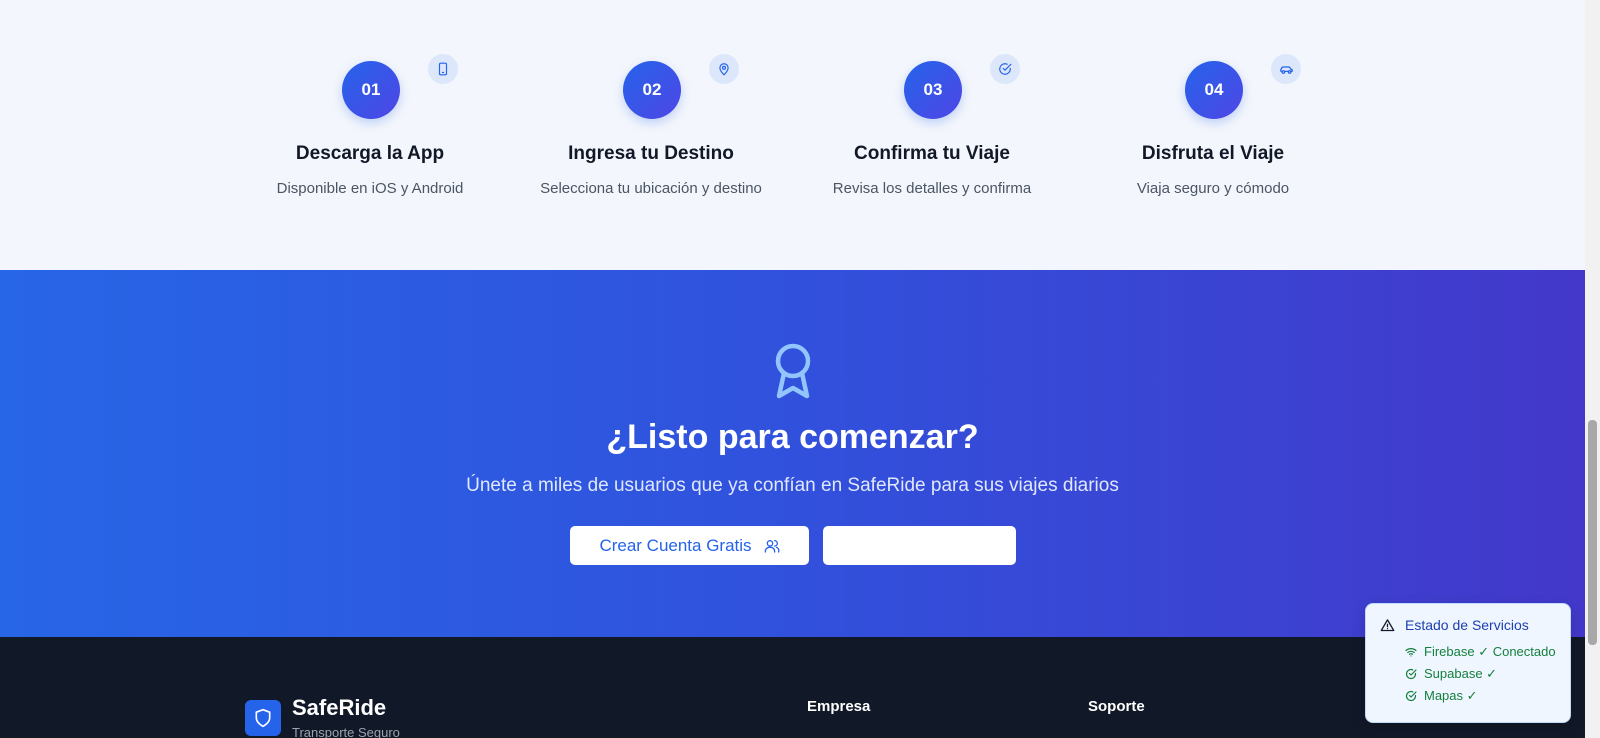 This screenshot has height=738, width=1600. Describe the element at coordinates (370, 188) in the screenshot. I see `step-description: Disponible en iOS y Android` at that location.